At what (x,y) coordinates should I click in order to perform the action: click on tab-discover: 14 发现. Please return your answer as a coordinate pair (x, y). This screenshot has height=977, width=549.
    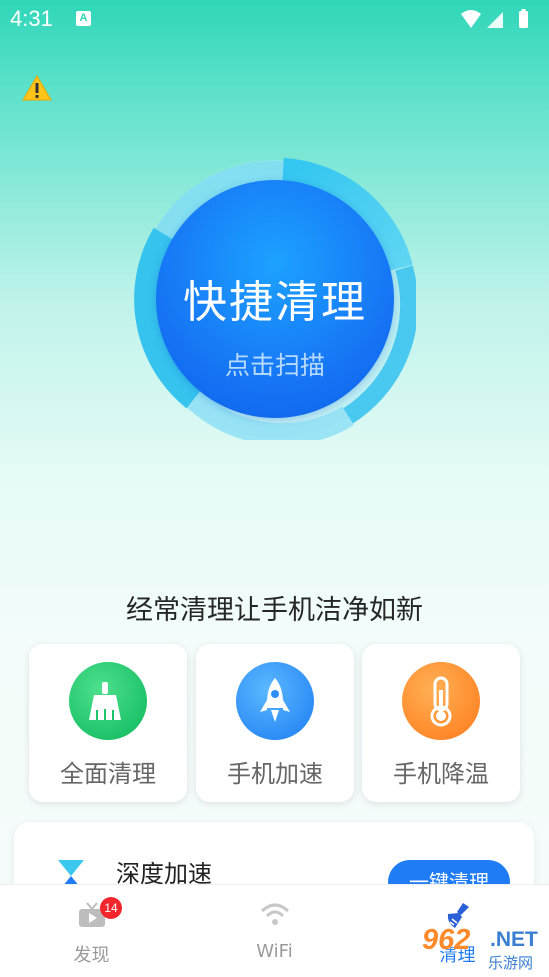
    Looking at the image, I should click on (91, 931).